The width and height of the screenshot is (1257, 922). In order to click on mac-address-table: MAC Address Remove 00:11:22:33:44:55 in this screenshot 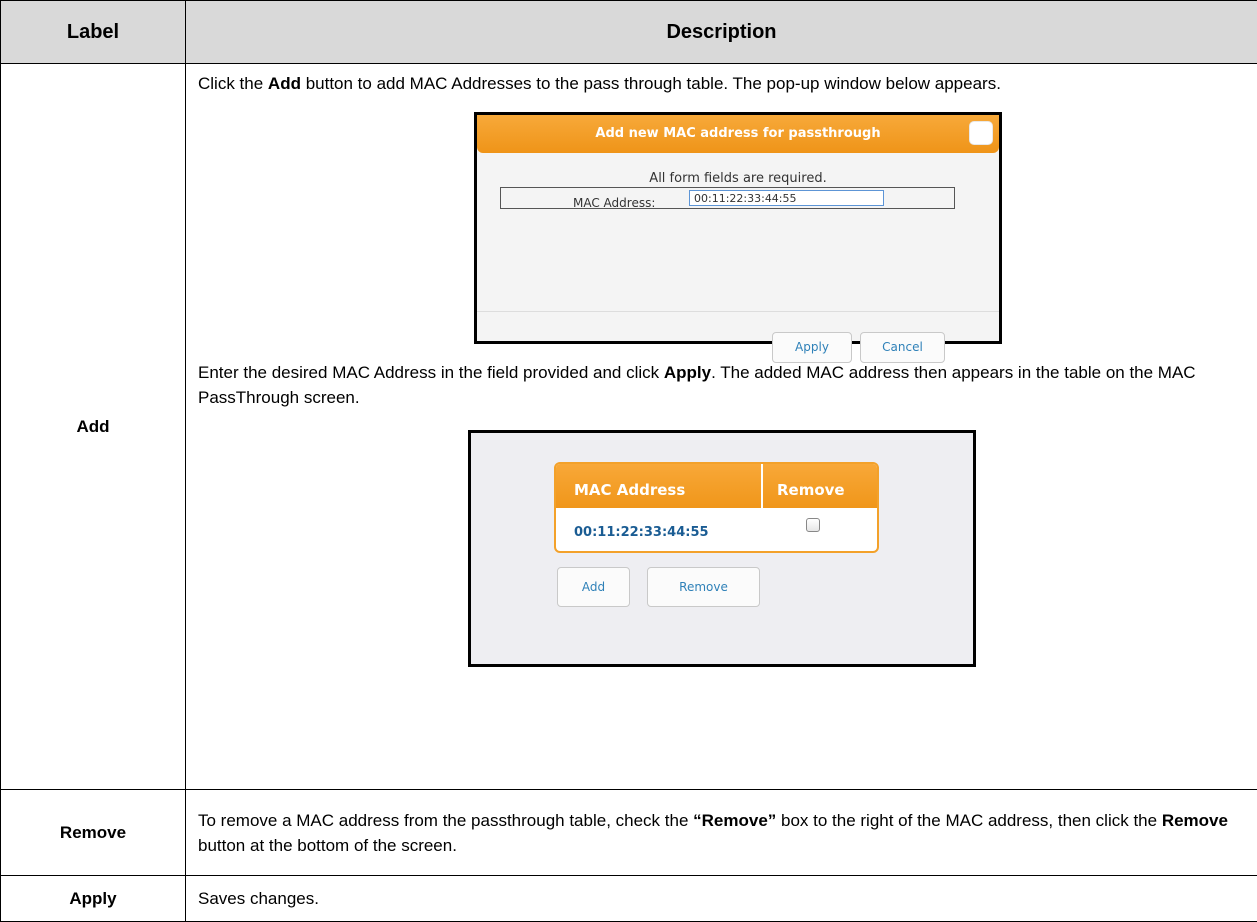, I will do `click(716, 507)`.